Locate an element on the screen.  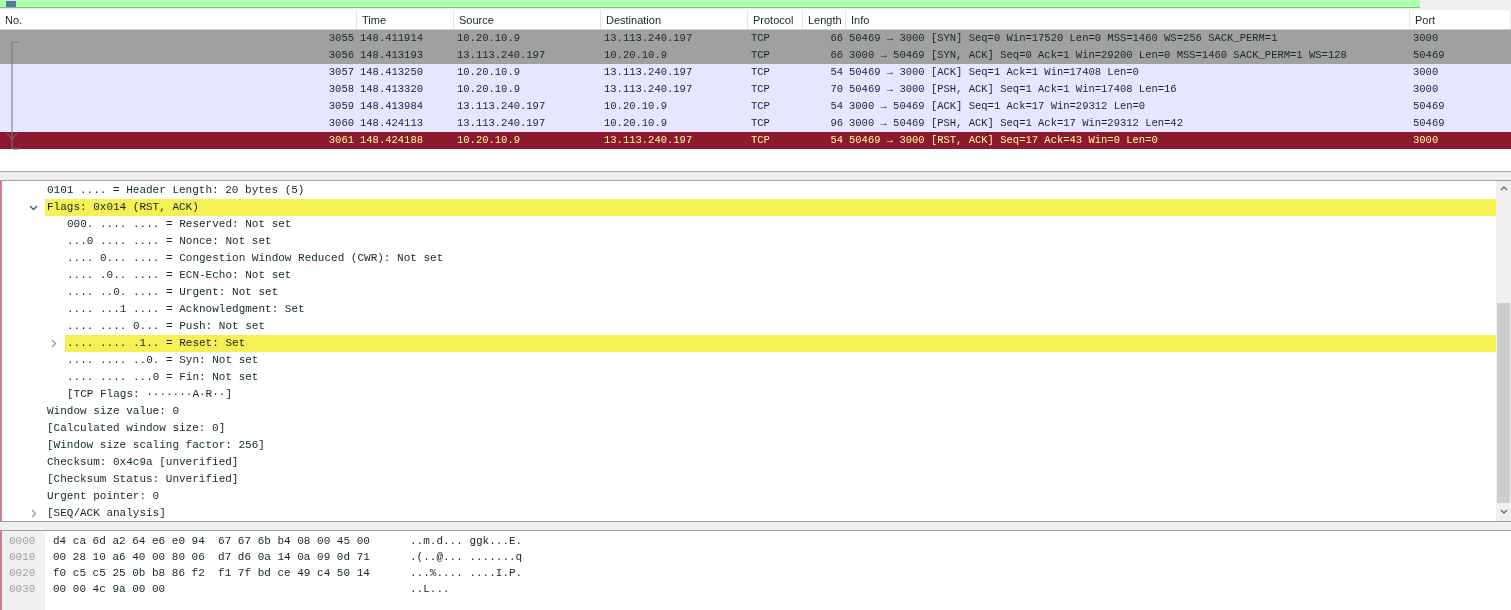
detail-row: [Window size scaling factor: 256] is located at coordinates (770, 445).